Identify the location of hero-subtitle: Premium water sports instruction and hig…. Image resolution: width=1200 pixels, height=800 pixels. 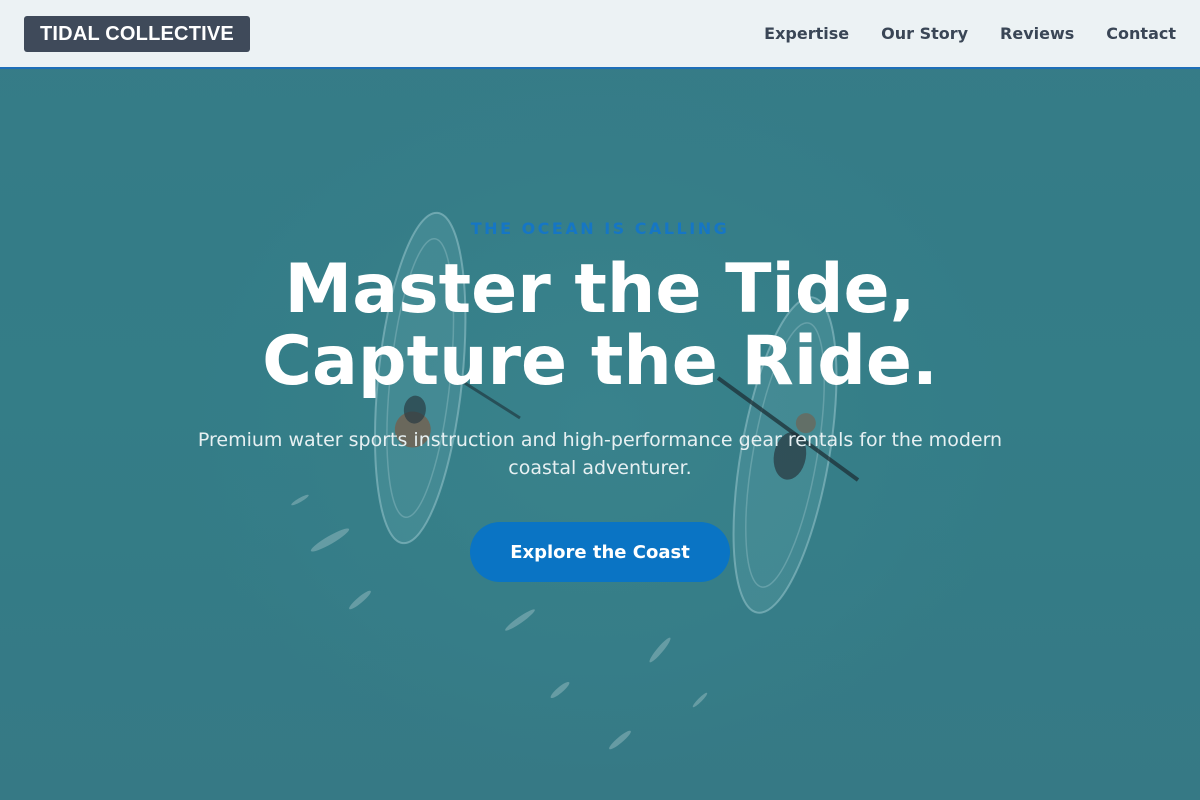
(600, 454).